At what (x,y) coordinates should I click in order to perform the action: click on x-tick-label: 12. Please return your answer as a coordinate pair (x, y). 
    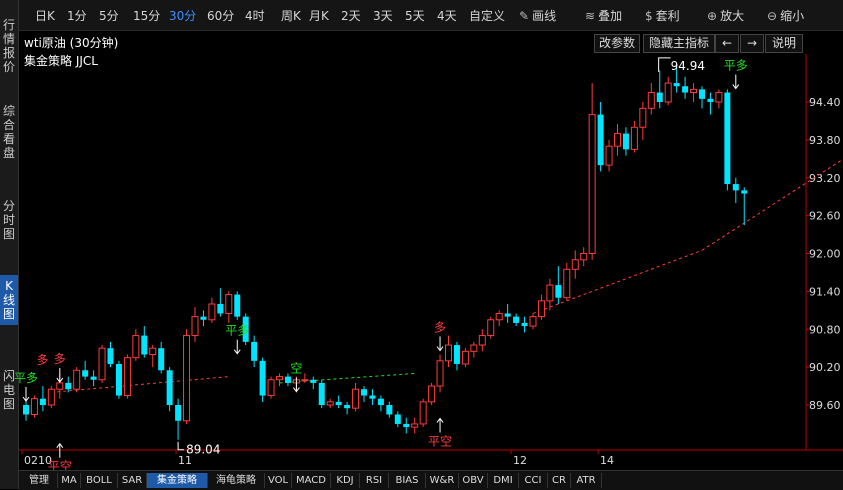
    Looking at the image, I should click on (520, 460).